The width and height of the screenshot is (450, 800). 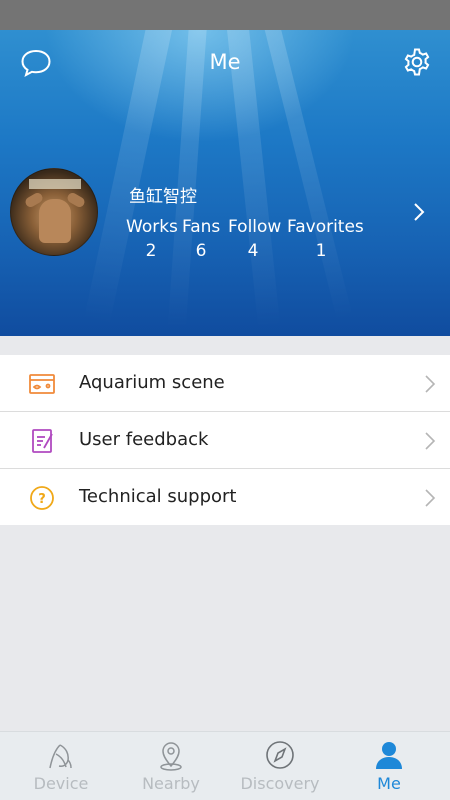 What do you see at coordinates (389, 783) in the screenshot?
I see `tab-label: Me` at bounding box center [389, 783].